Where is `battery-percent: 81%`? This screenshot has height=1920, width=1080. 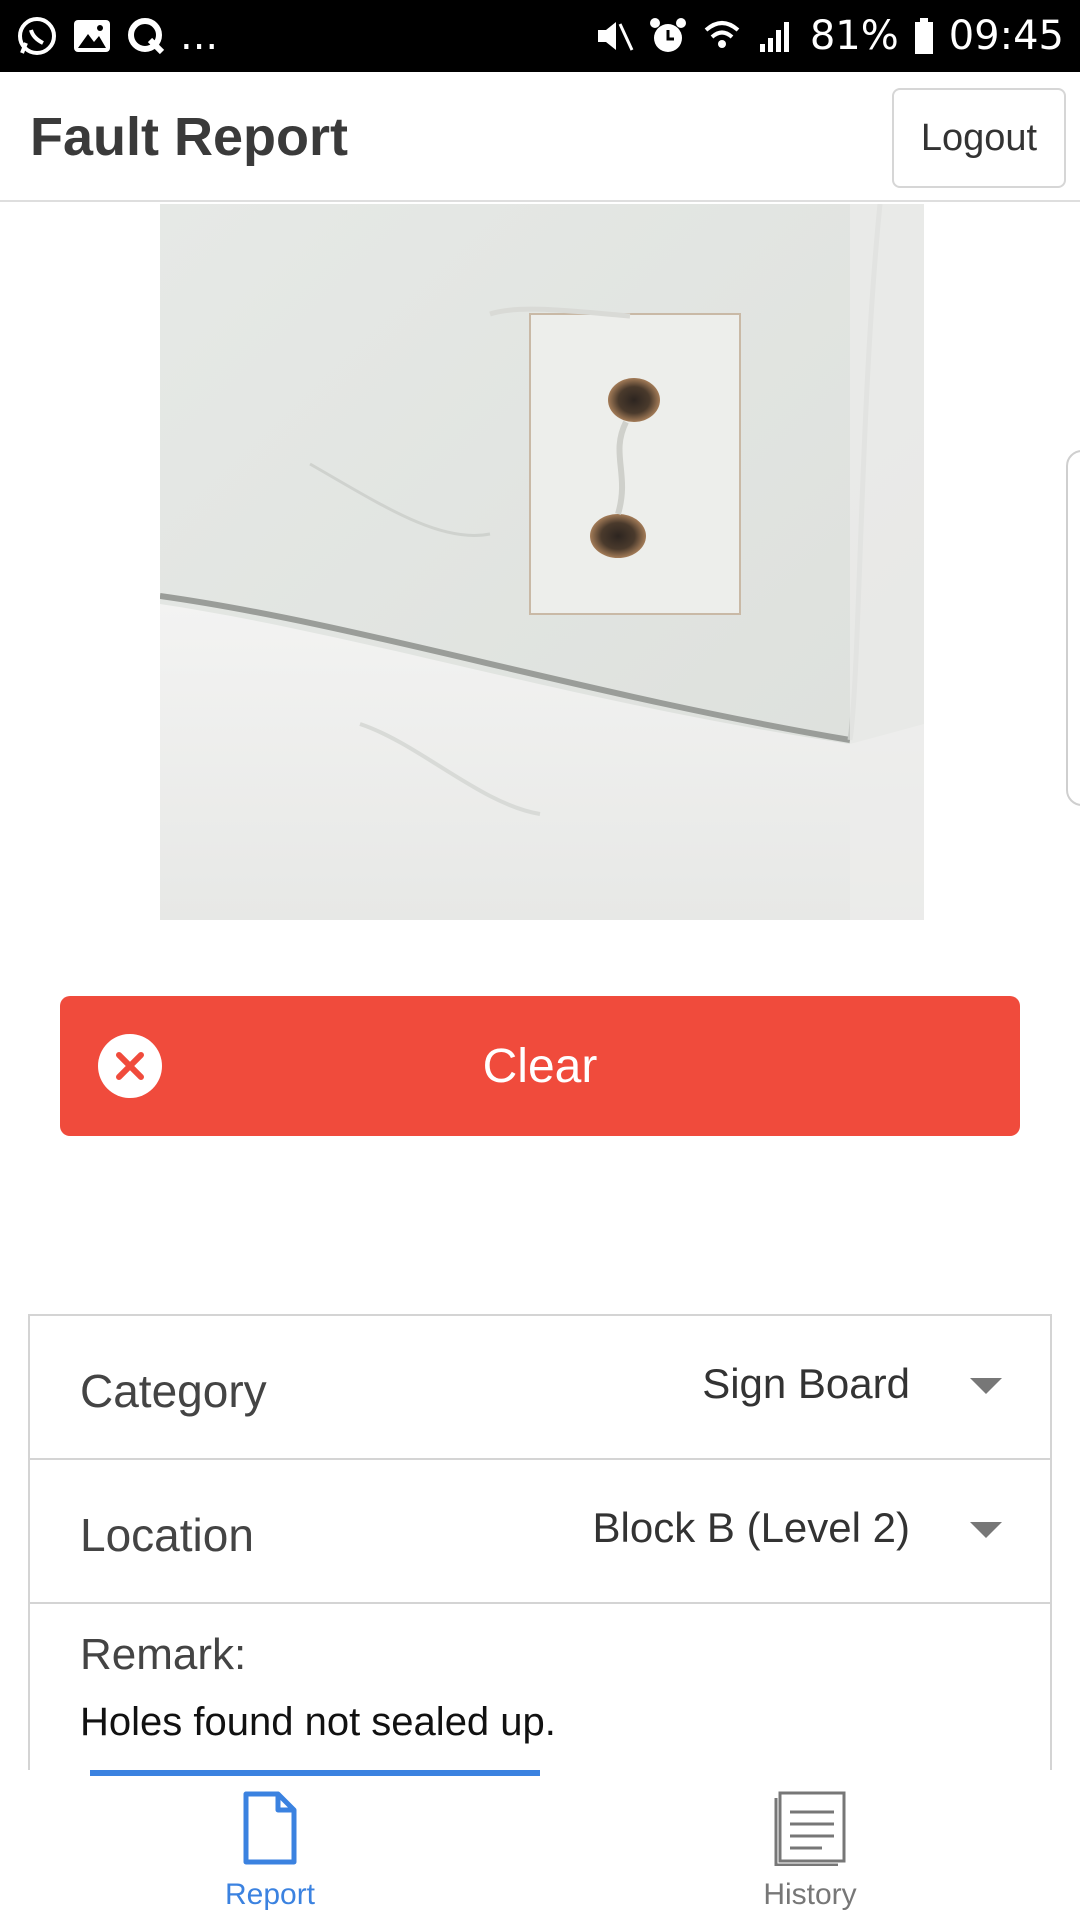 battery-percent: 81% is located at coordinates (854, 36).